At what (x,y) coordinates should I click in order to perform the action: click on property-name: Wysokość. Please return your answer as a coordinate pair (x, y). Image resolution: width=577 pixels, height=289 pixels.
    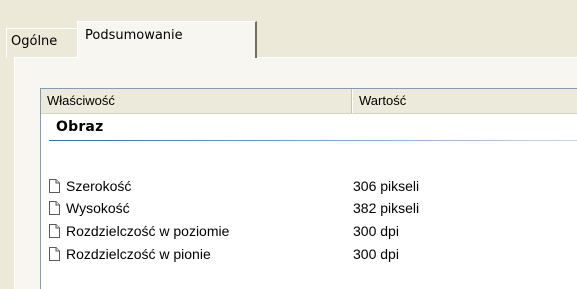
    Looking at the image, I should click on (98, 208).